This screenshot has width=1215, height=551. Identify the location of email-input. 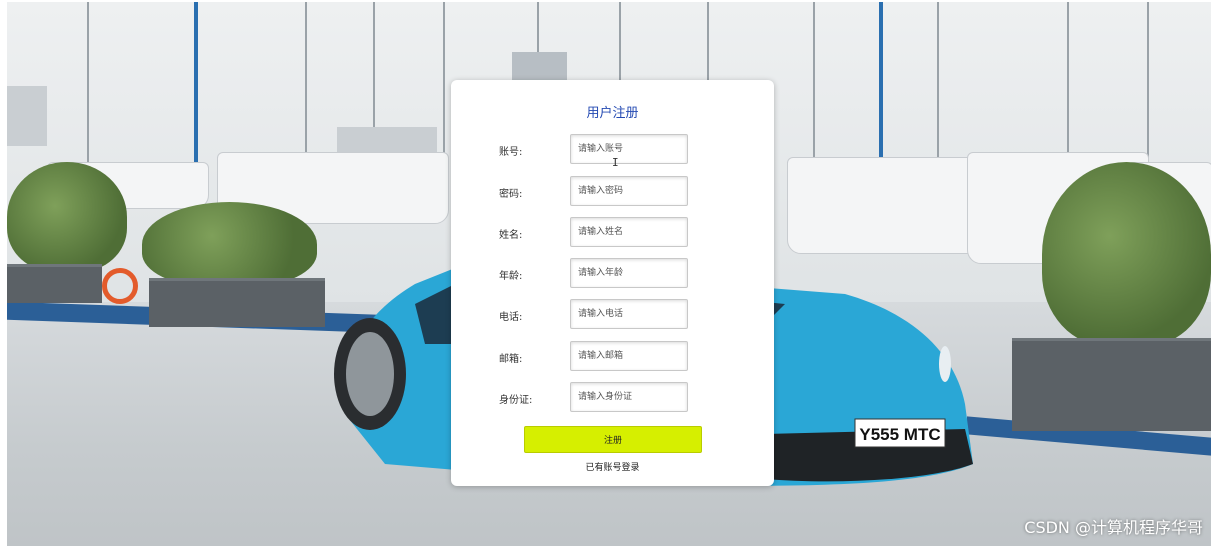
(629, 356).